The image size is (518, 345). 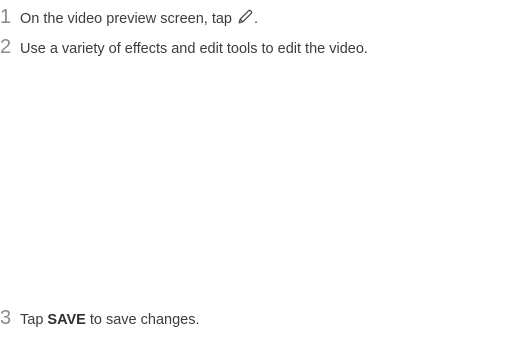 I want to click on step-number: 1, so click(x=6, y=17).